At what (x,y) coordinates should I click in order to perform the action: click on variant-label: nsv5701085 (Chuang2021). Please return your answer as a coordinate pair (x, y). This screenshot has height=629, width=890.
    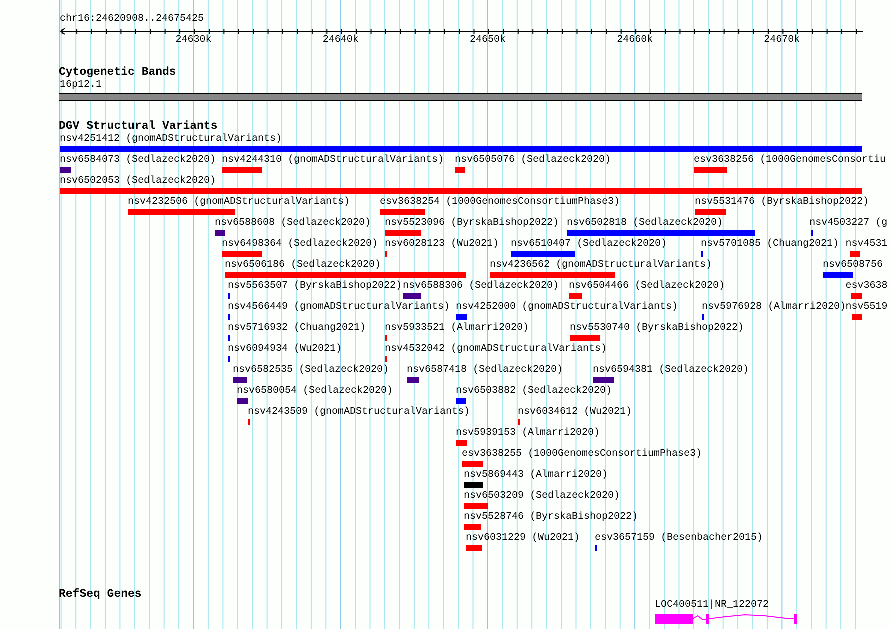
    Looking at the image, I should click on (770, 245).